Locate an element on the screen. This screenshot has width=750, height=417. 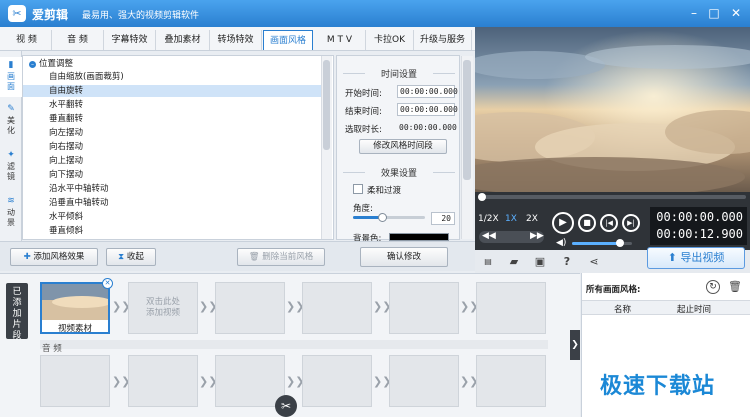
start-time-input: 00:00:00.000 is located at coordinates (427, 91).